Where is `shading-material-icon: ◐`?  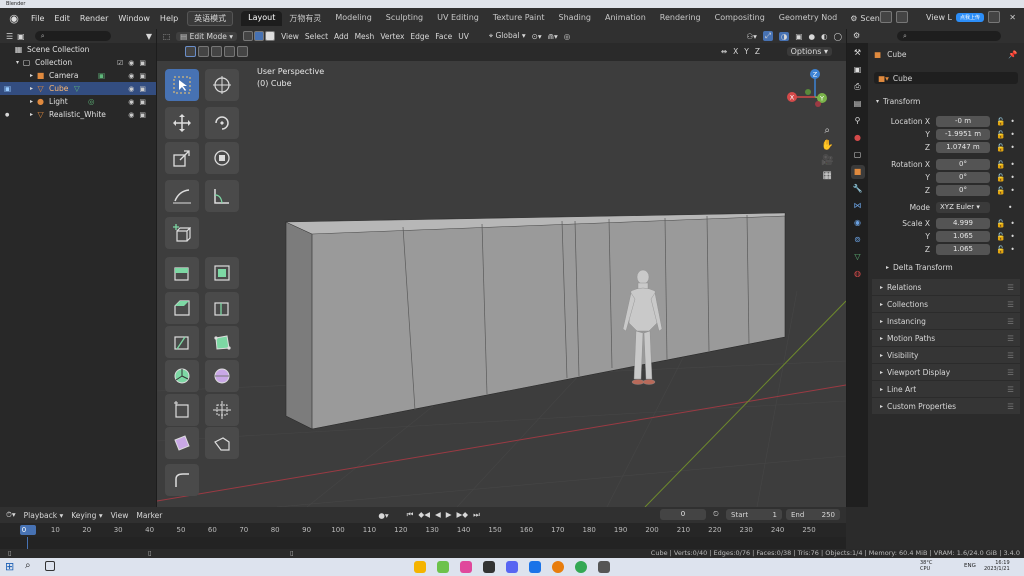
shading-material-icon: ◐ is located at coordinates (824, 36).